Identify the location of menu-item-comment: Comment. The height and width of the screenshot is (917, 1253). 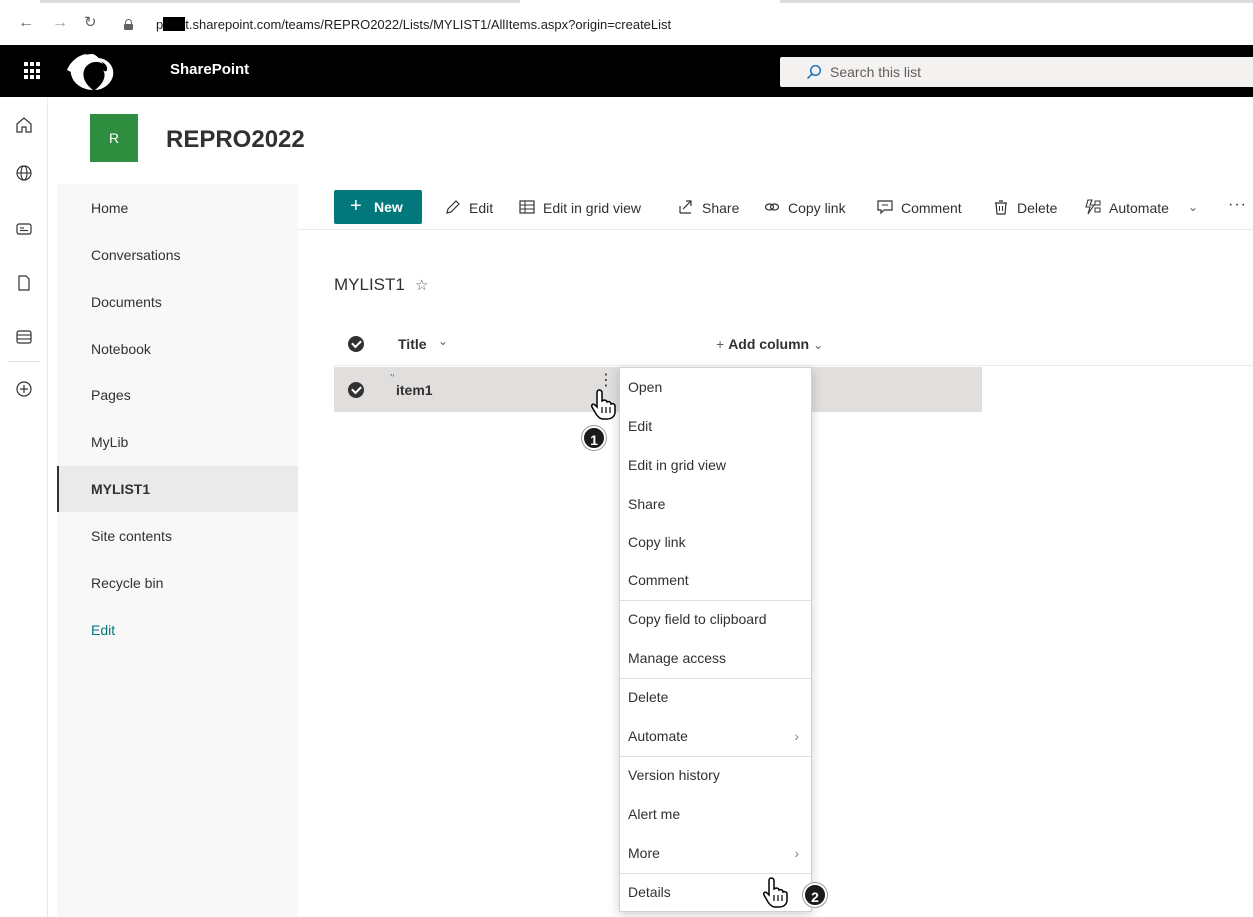
(715, 580).